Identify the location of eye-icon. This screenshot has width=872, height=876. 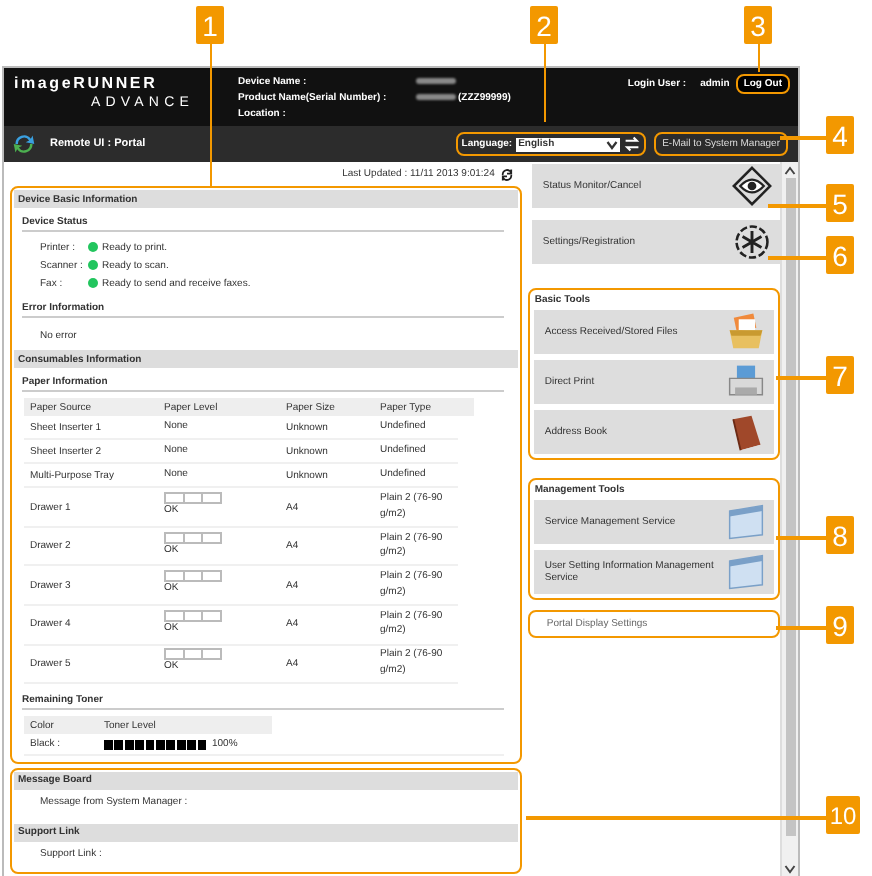
(752, 186).